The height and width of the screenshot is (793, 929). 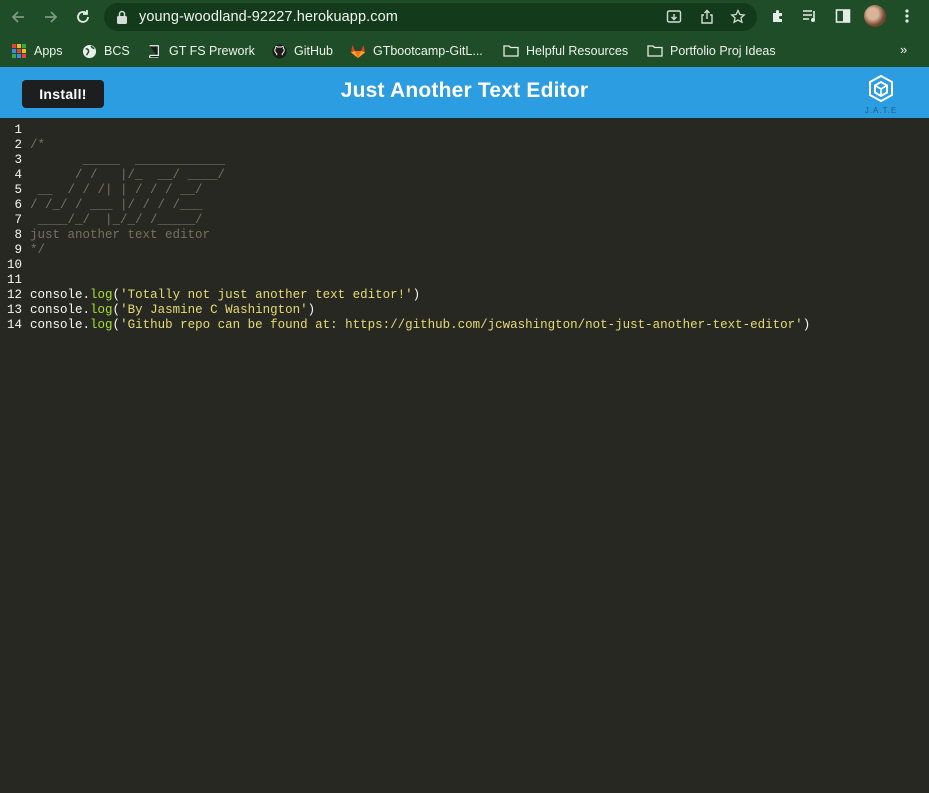 What do you see at coordinates (464, 220) in the screenshot?
I see `code-line: 7 ____/_/ |_/_/ /_____/` at bounding box center [464, 220].